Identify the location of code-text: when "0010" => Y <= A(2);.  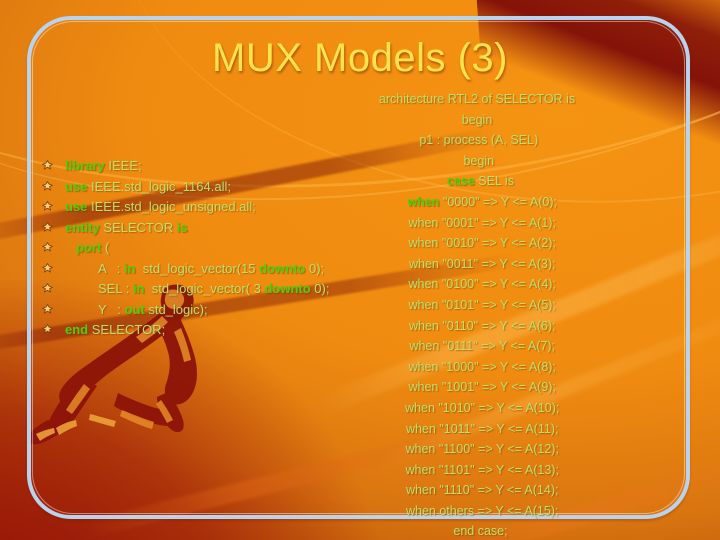
(477, 243).